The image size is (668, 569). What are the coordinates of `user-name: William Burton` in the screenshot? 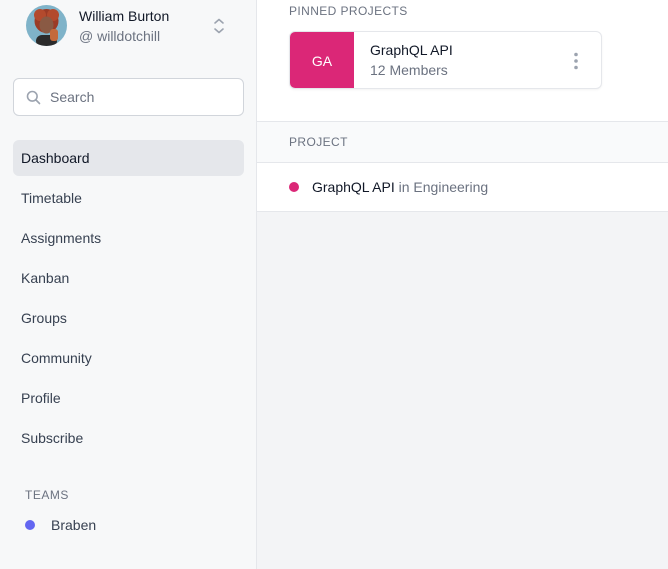 It's located at (124, 16).